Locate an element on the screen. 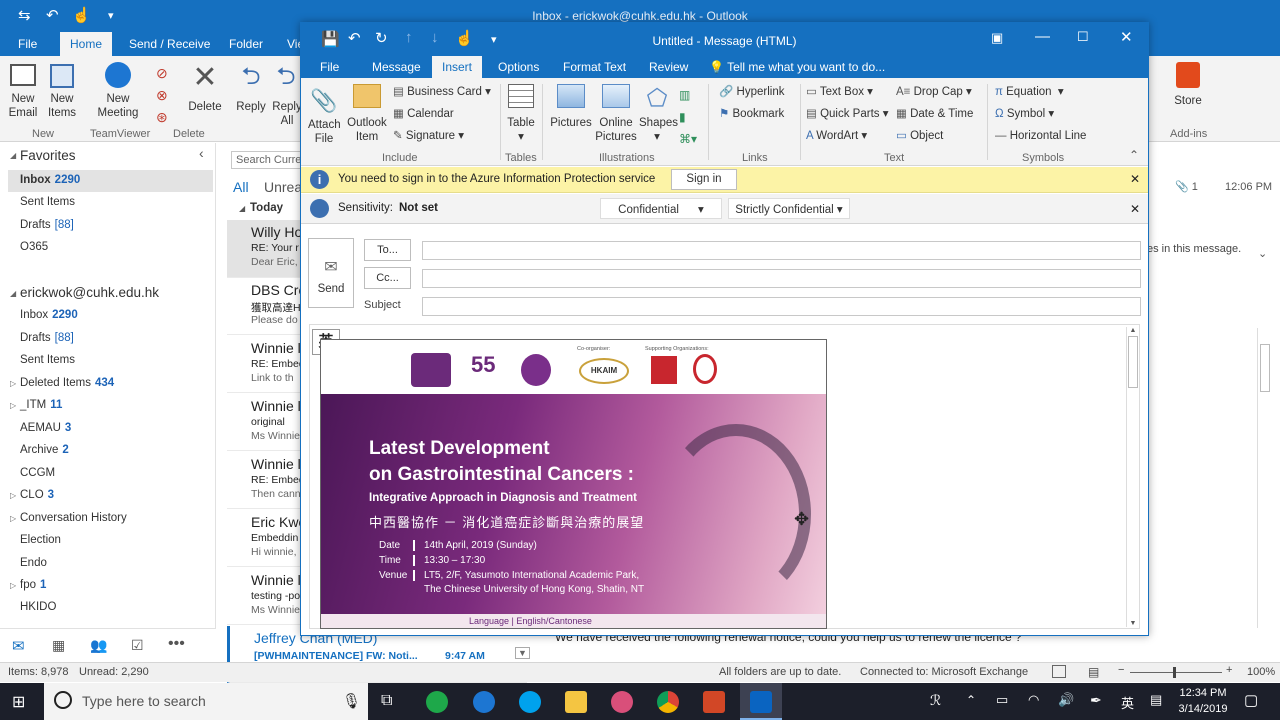 Image resolution: width=1280 pixels, height=720 pixels. chrome-icon is located at coordinates (668, 702).